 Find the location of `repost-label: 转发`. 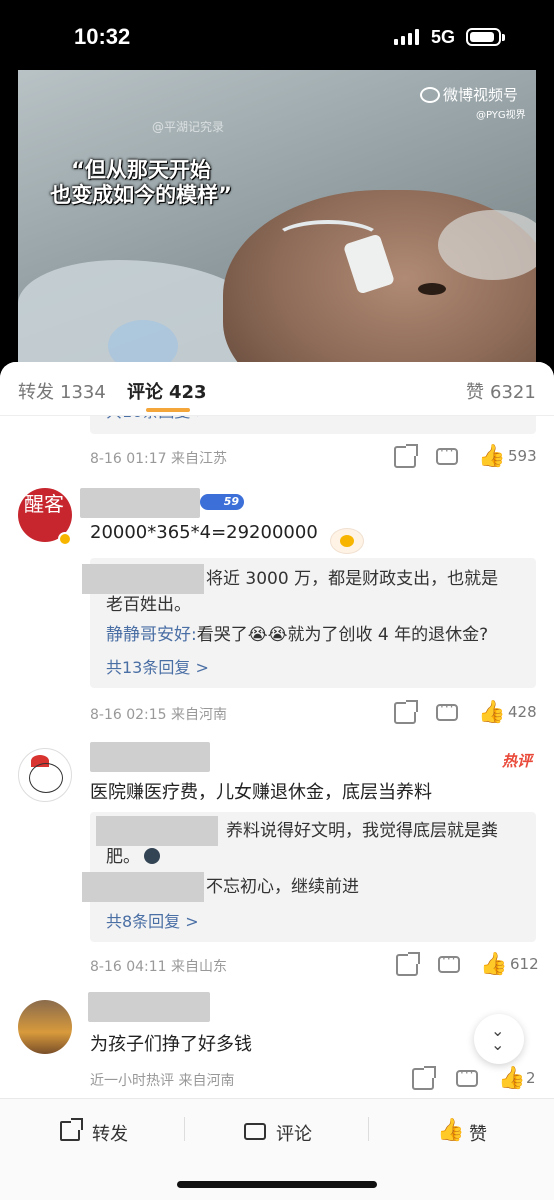

repost-label: 转发 is located at coordinates (110, 1134).